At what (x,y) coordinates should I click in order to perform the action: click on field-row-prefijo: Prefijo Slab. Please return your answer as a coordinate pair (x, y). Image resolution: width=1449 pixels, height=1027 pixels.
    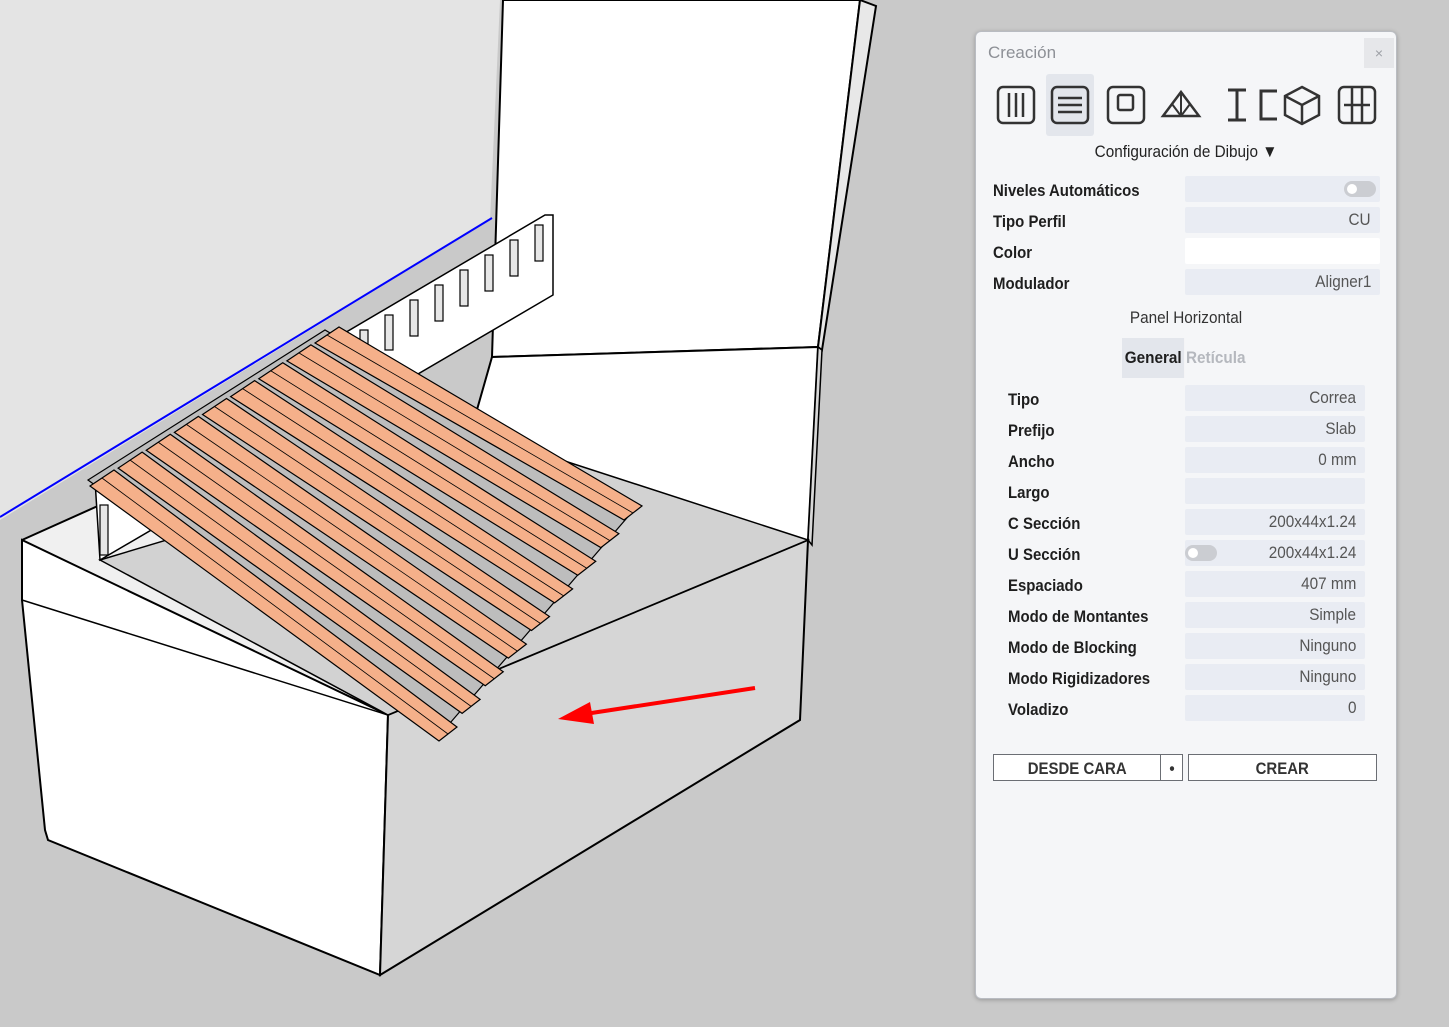
    Looking at the image, I should click on (1188, 430).